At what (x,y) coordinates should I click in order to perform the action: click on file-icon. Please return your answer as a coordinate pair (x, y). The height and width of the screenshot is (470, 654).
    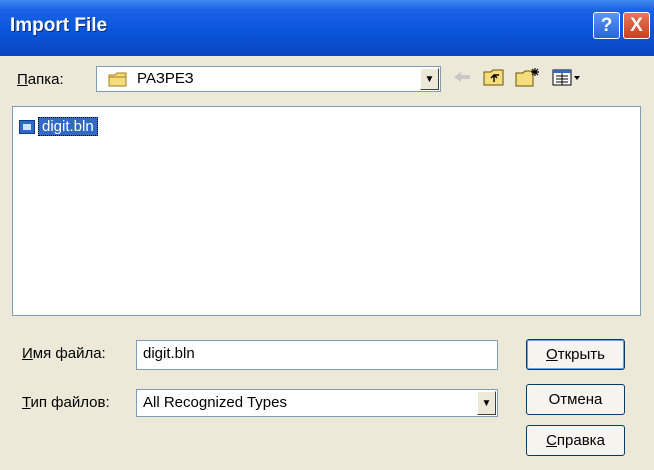
    Looking at the image, I should click on (27, 126).